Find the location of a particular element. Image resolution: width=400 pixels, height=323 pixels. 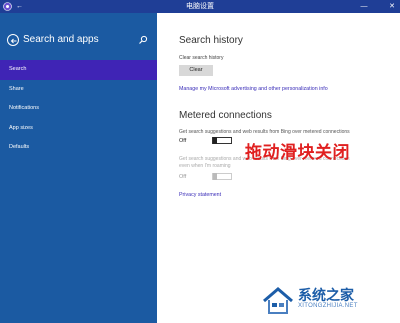

sidebar-title: Search and apps is located at coordinates (61, 39).